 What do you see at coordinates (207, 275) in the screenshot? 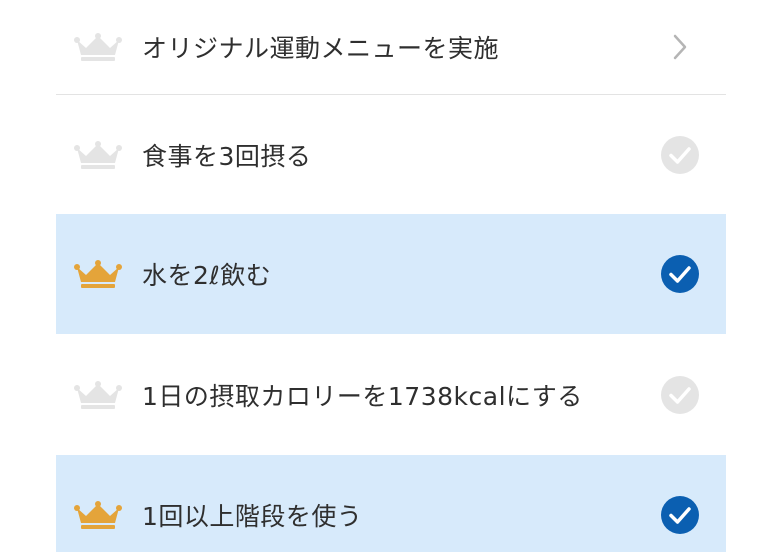
I see `task-label: 水を2ℓ飲む` at bounding box center [207, 275].